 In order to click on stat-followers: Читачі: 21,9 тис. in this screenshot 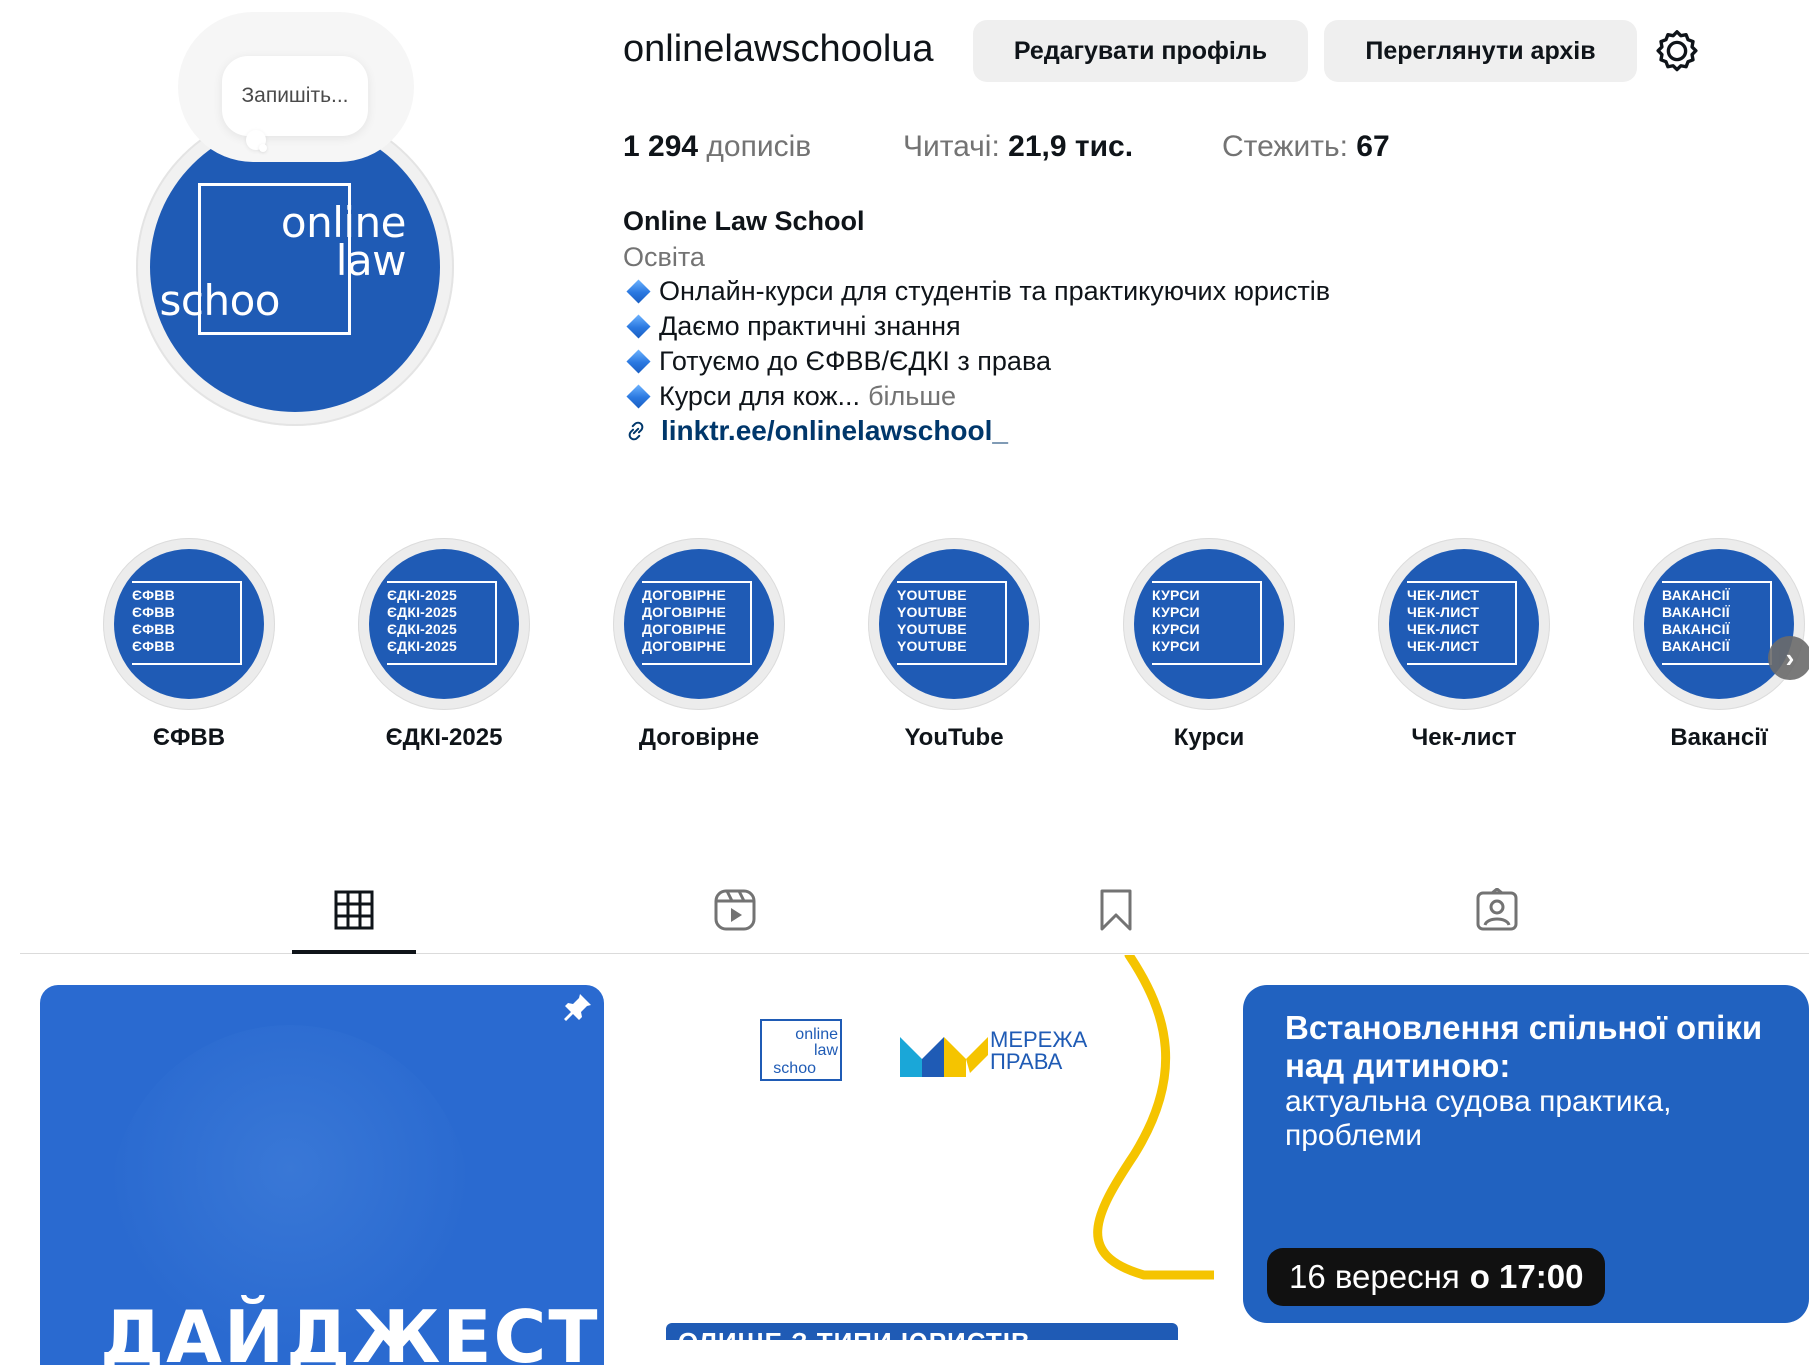, I will do `click(1018, 147)`.